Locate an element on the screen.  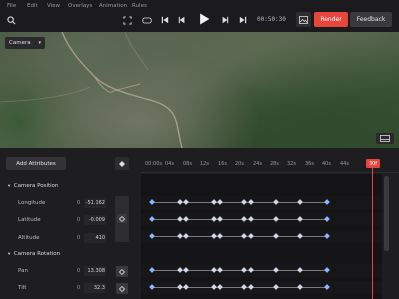
timeline-tick: 12s is located at coordinates (204, 164).